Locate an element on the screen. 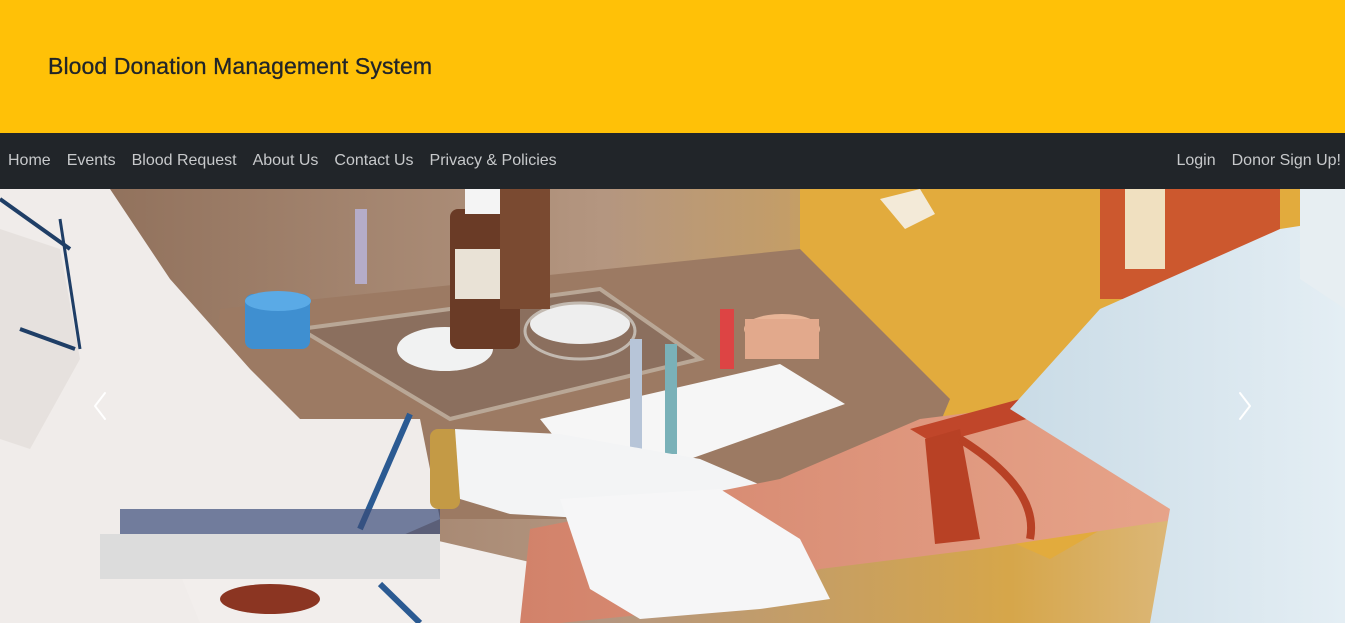  nav-privacy-policies-link: Privacy & Policies is located at coordinates (493, 161).